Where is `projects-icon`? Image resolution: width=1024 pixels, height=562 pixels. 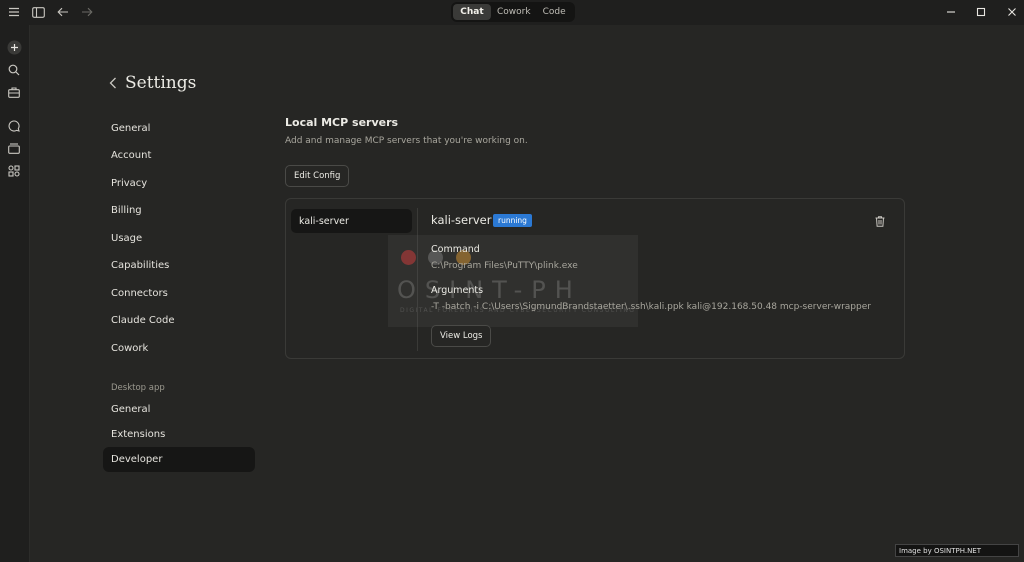 projects-icon is located at coordinates (14, 148).